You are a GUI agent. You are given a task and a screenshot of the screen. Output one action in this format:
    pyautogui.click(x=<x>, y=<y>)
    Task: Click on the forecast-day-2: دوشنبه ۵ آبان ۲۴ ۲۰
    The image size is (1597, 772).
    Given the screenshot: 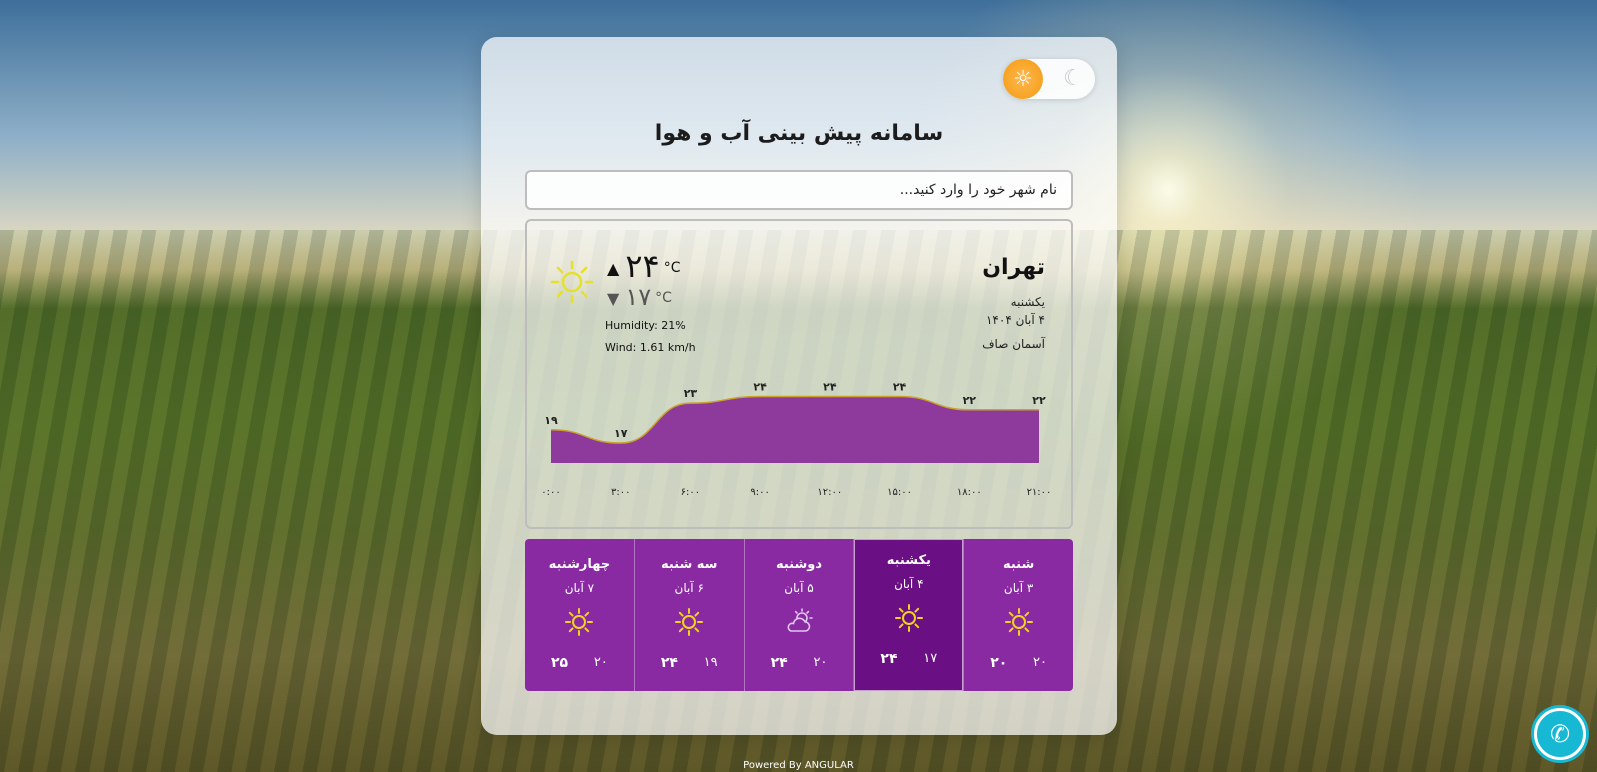 What is the action you would take?
    pyautogui.click(x=798, y=615)
    